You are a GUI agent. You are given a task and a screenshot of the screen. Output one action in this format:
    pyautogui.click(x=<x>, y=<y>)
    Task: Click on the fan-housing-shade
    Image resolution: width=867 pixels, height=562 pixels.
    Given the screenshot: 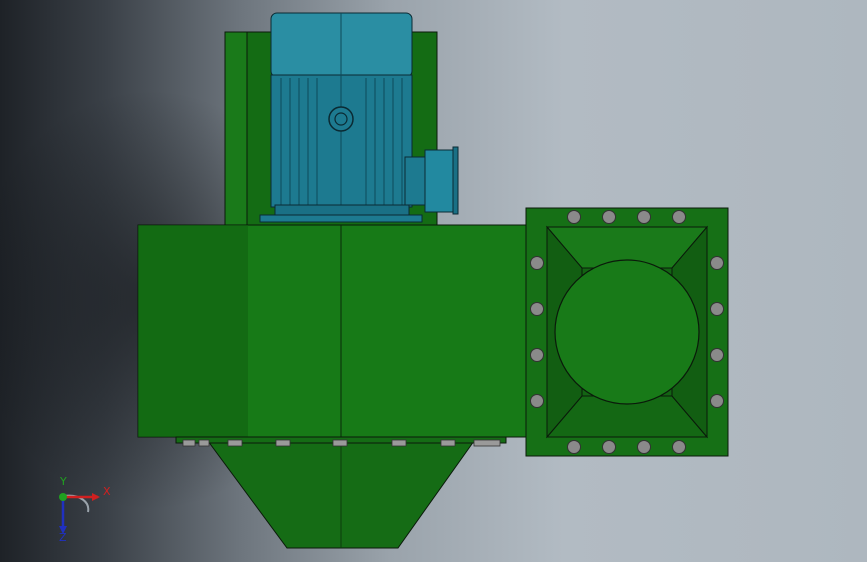 What is the action you would take?
    pyautogui.click(x=193, y=331)
    